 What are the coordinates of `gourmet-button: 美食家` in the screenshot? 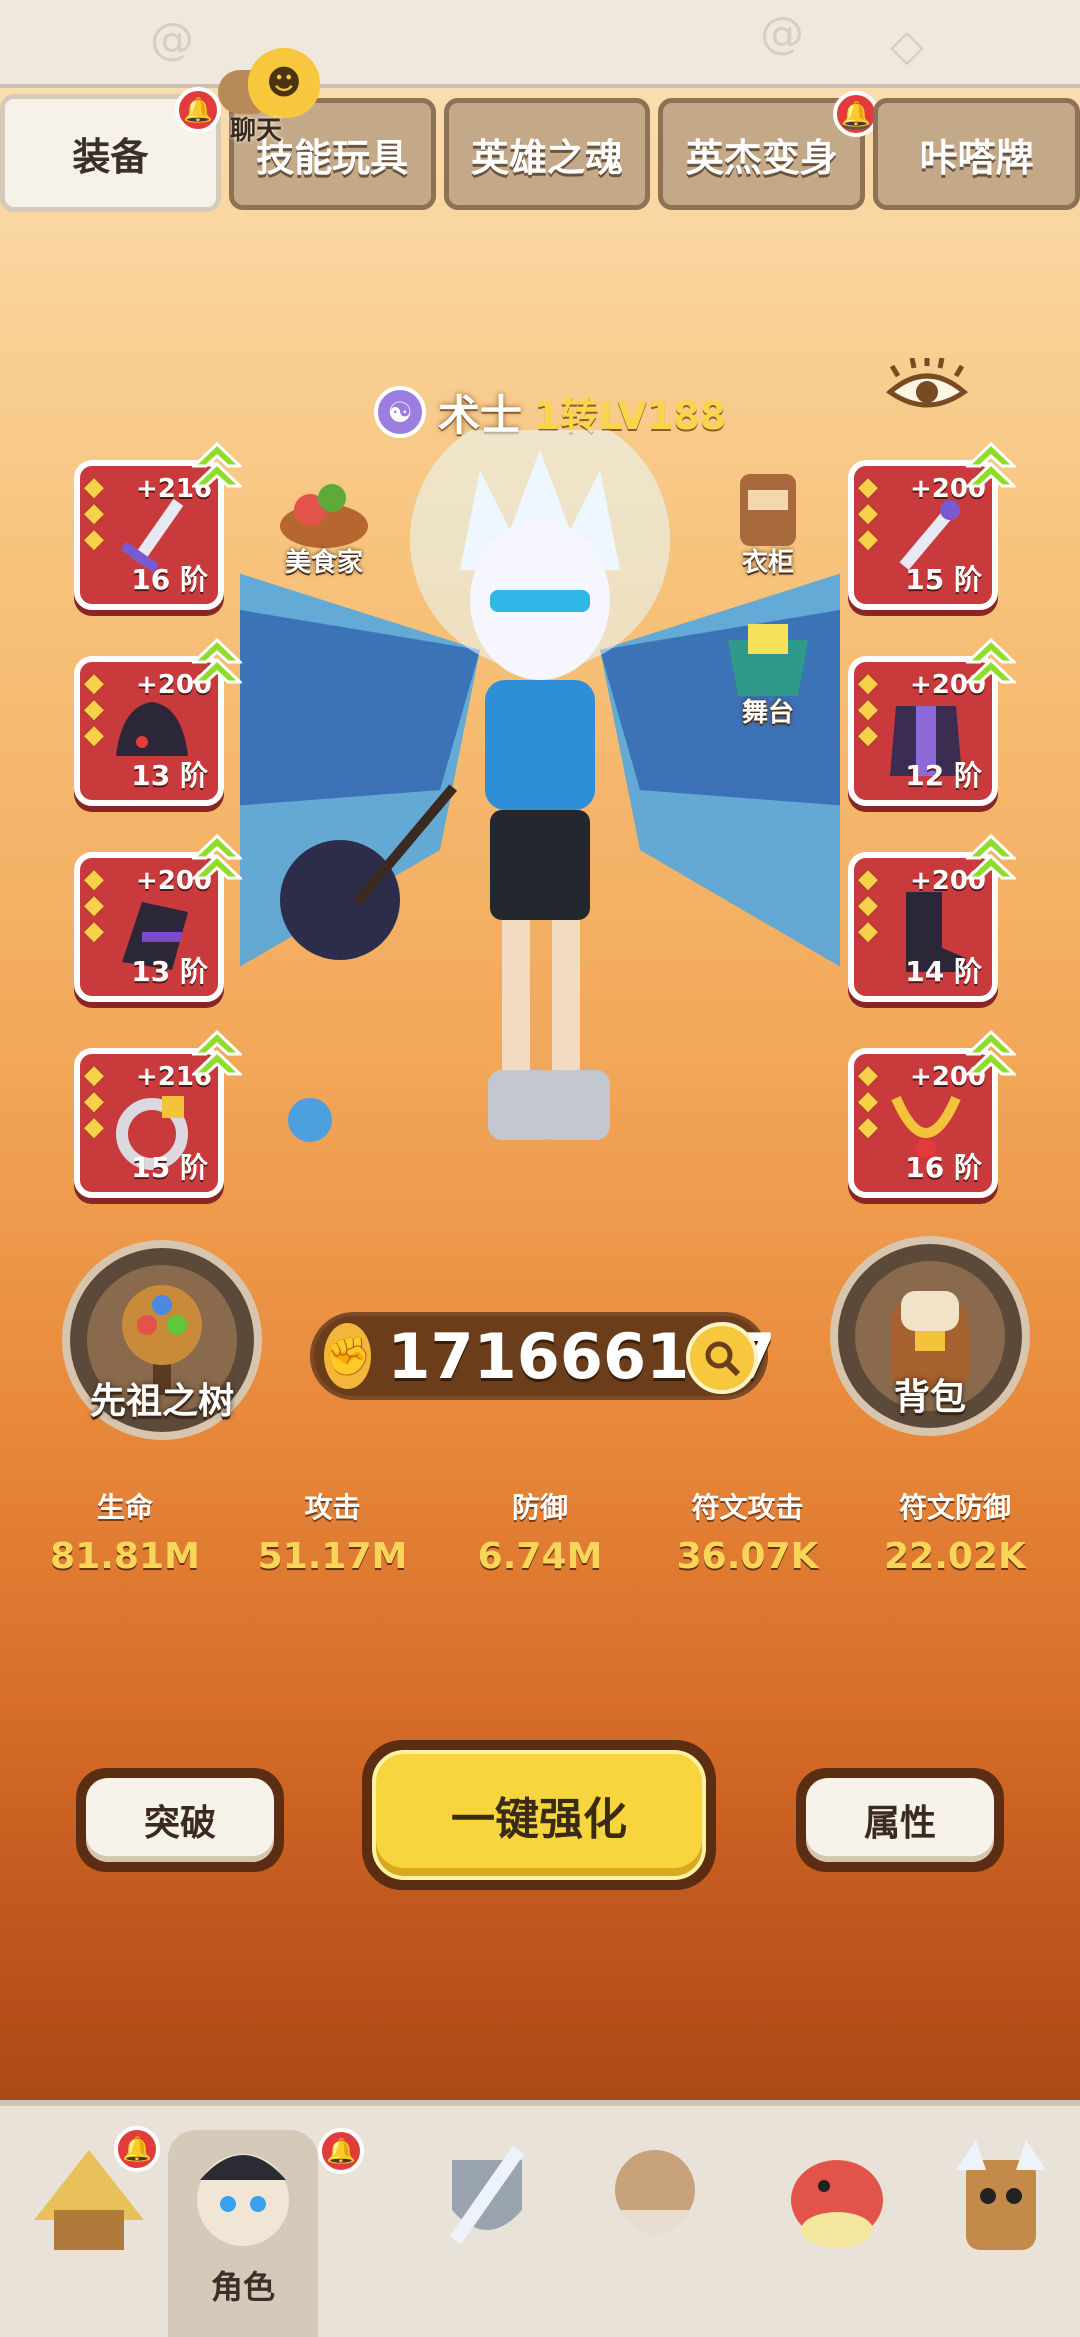 It's located at (324, 524).